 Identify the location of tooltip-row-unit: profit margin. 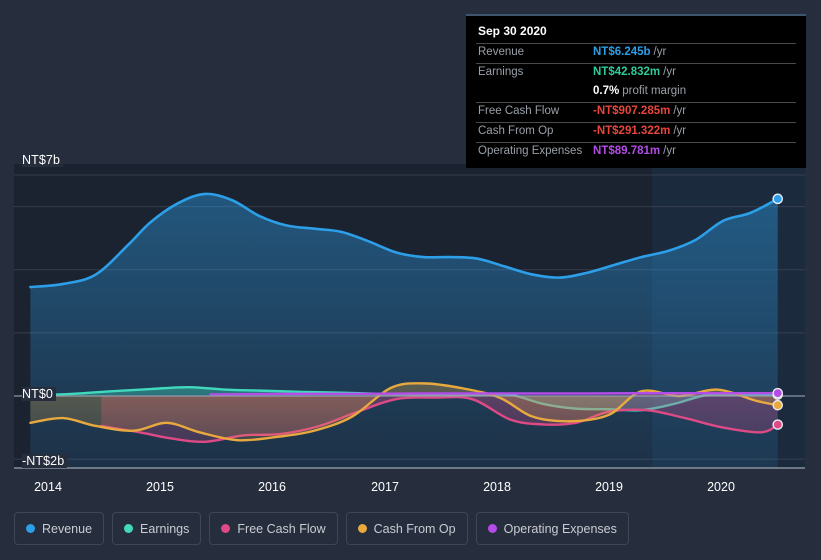
(654, 91).